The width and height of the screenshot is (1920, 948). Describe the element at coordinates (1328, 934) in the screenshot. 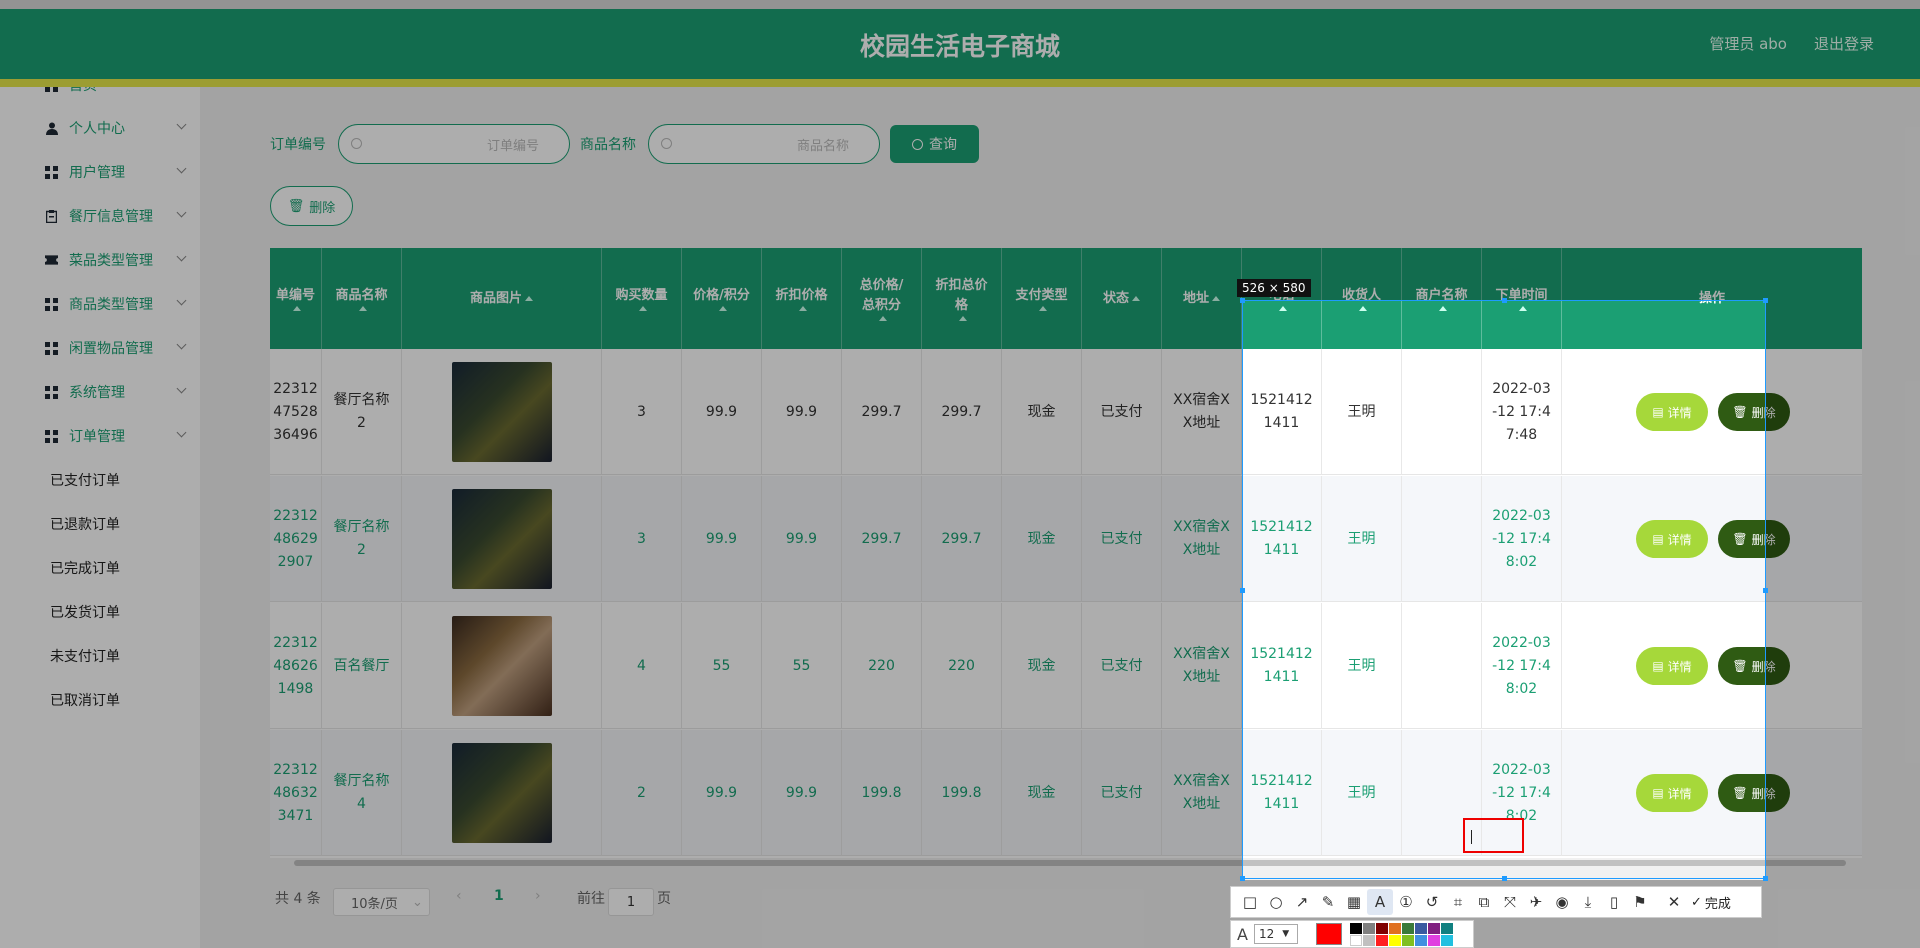

I see `current-color-swatch` at that location.